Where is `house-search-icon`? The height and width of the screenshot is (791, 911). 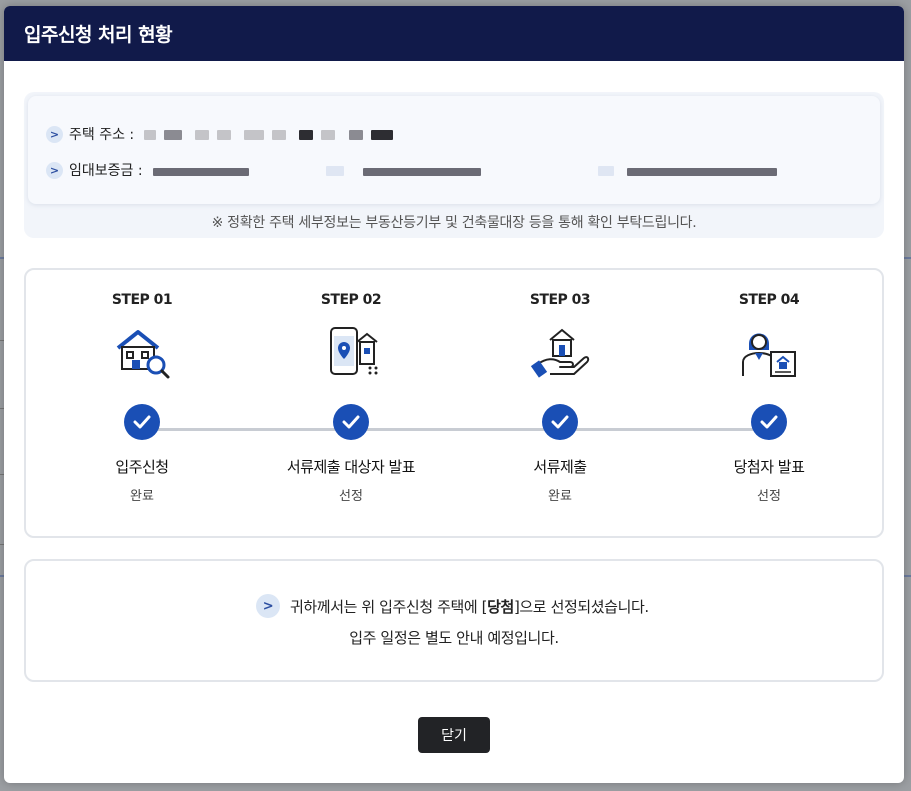 house-search-icon is located at coordinates (143, 354).